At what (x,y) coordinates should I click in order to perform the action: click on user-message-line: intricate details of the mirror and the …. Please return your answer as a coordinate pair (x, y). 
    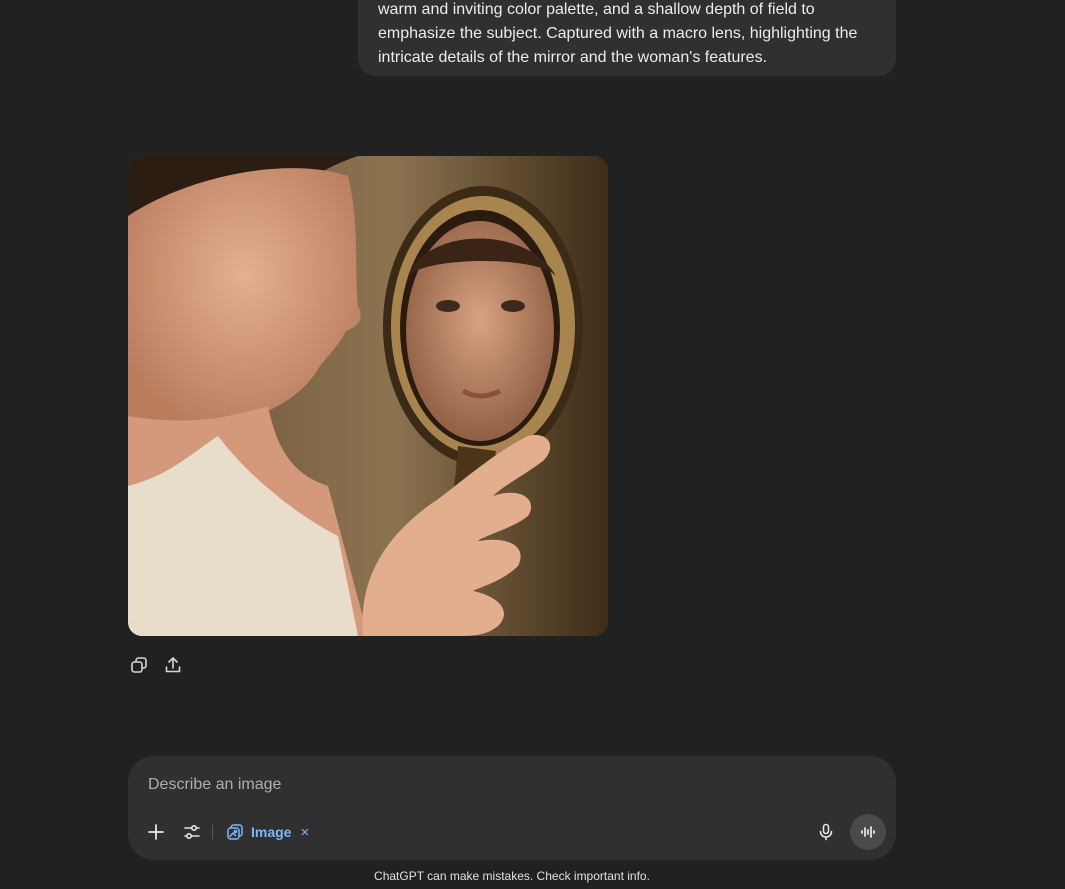
    Looking at the image, I should click on (573, 57).